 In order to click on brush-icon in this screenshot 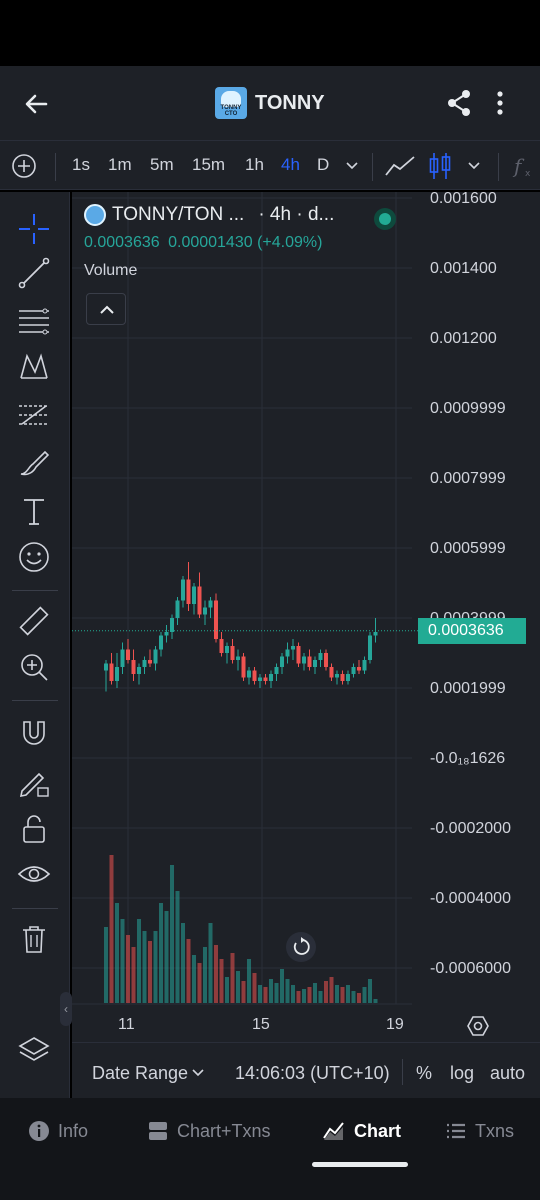, I will do `click(34, 463)`.